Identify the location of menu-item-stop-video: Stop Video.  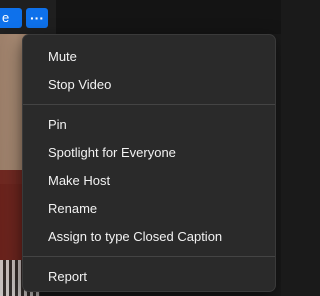
(149, 85).